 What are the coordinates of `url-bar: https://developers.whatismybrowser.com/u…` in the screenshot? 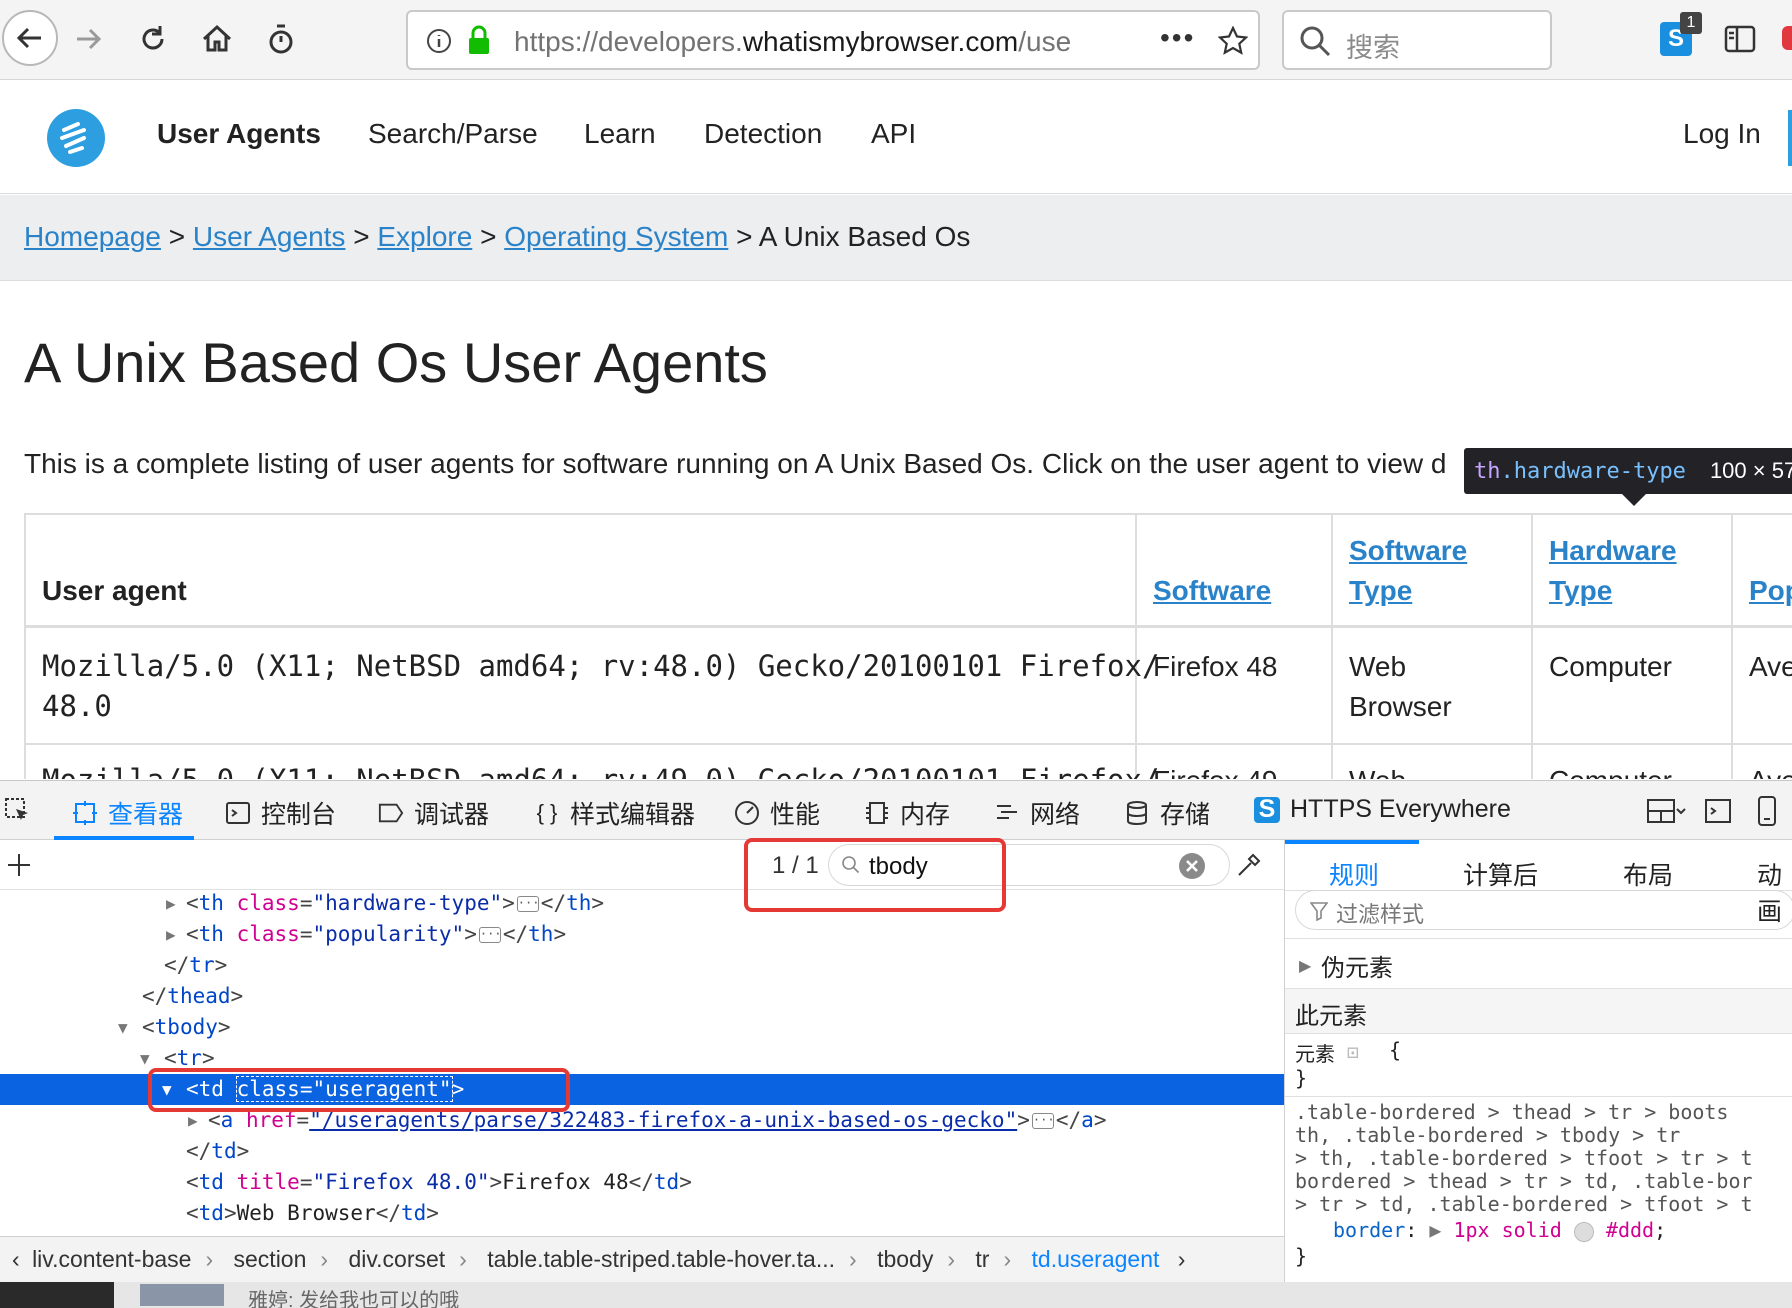 It's located at (833, 40).